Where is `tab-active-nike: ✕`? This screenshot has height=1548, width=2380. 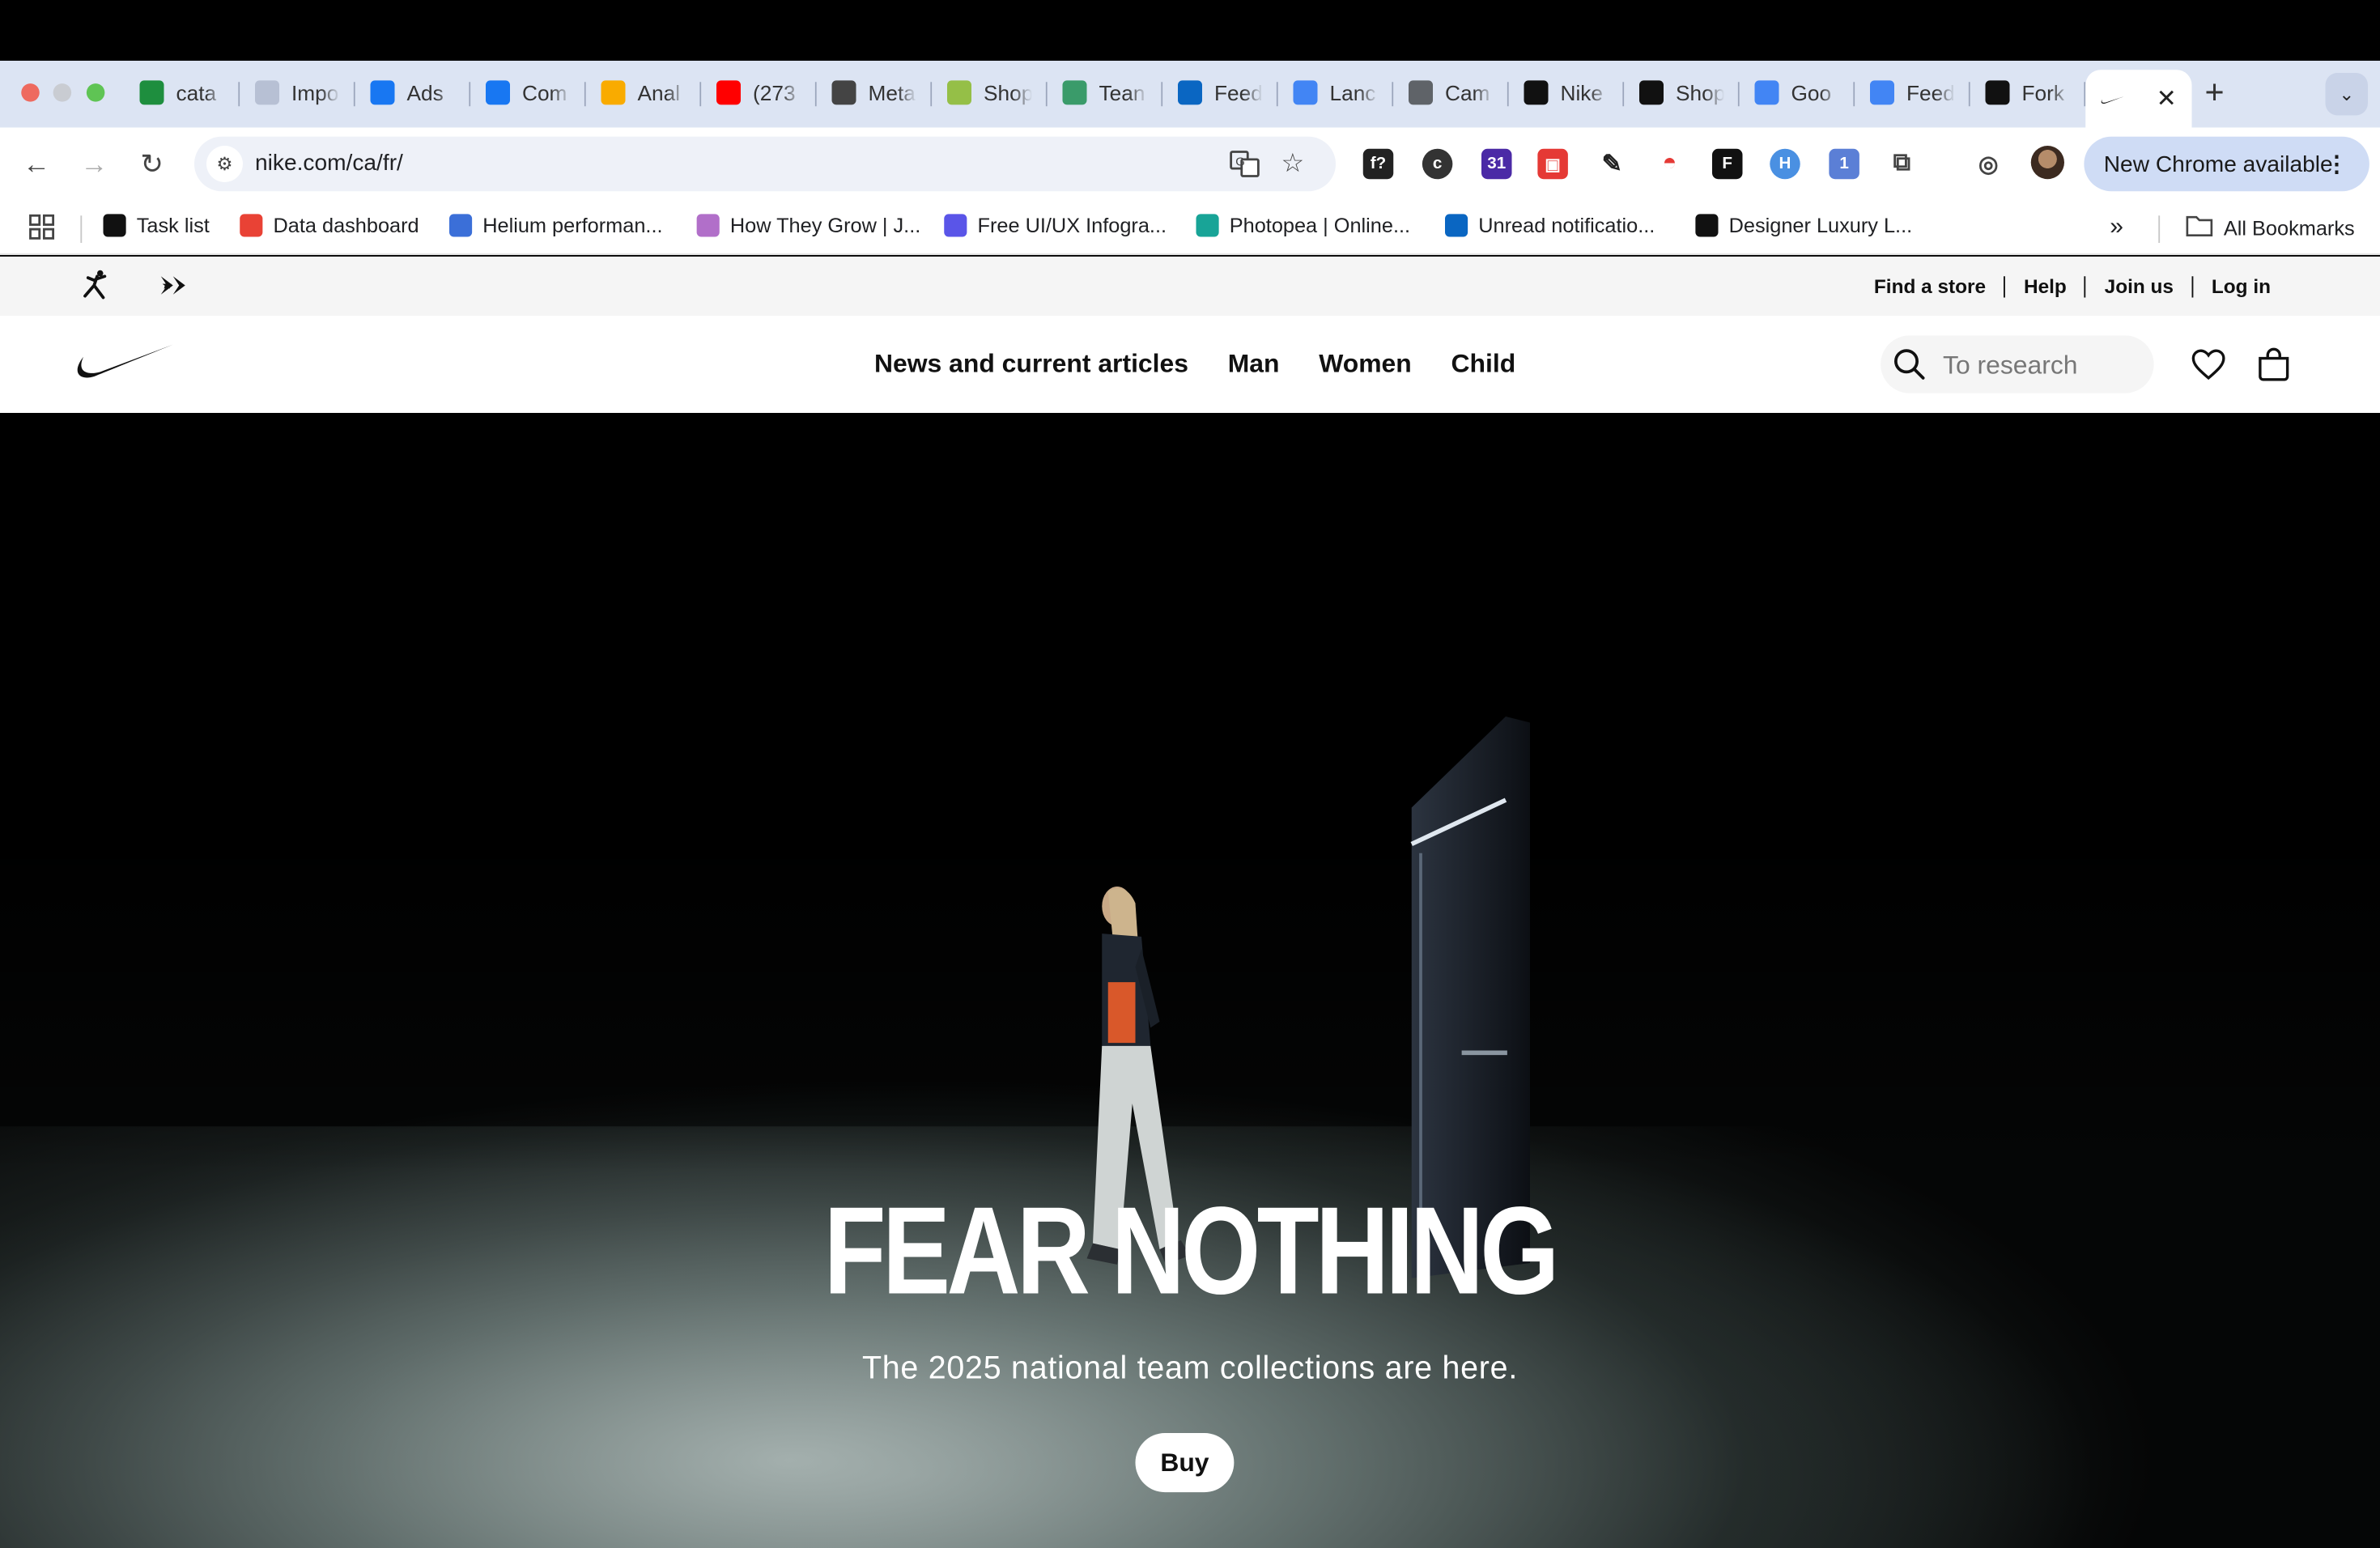 tab-active-nike: ✕ is located at coordinates (2139, 99).